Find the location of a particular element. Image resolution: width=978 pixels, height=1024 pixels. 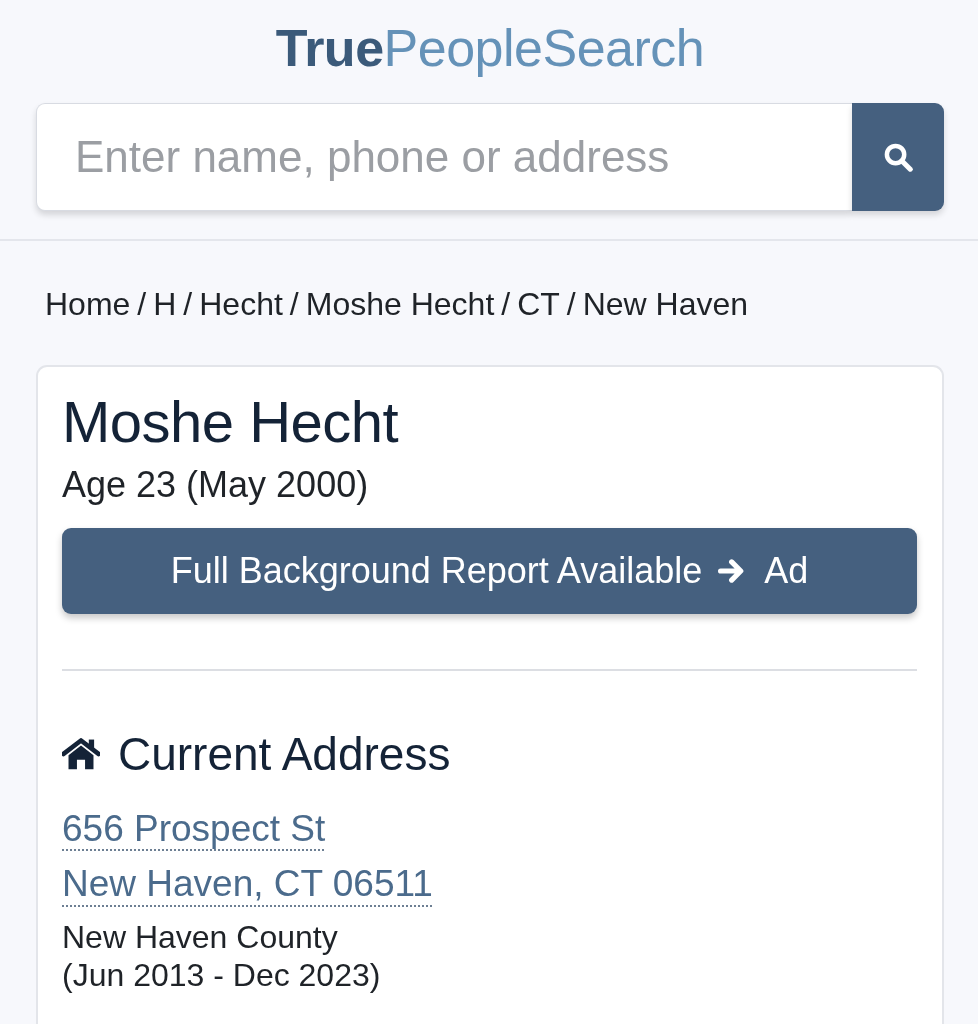

person-age: Age 23 (May 2000) is located at coordinates (215, 484).